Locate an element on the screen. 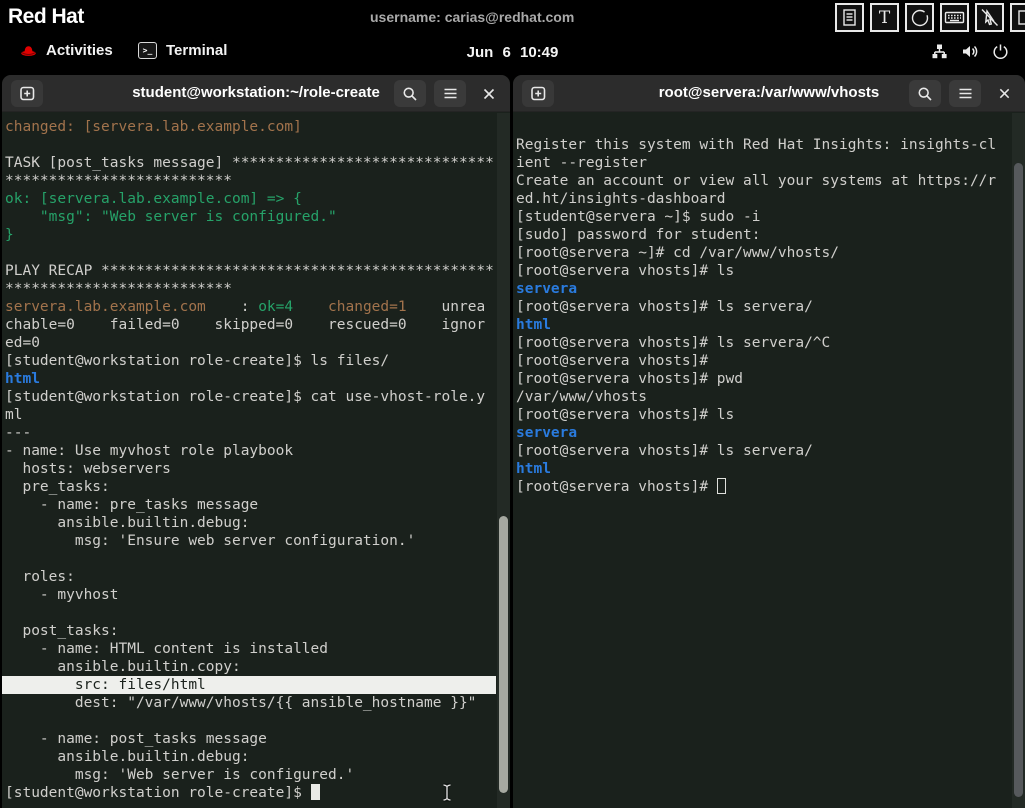  terminal-line: ml is located at coordinates (14, 415).